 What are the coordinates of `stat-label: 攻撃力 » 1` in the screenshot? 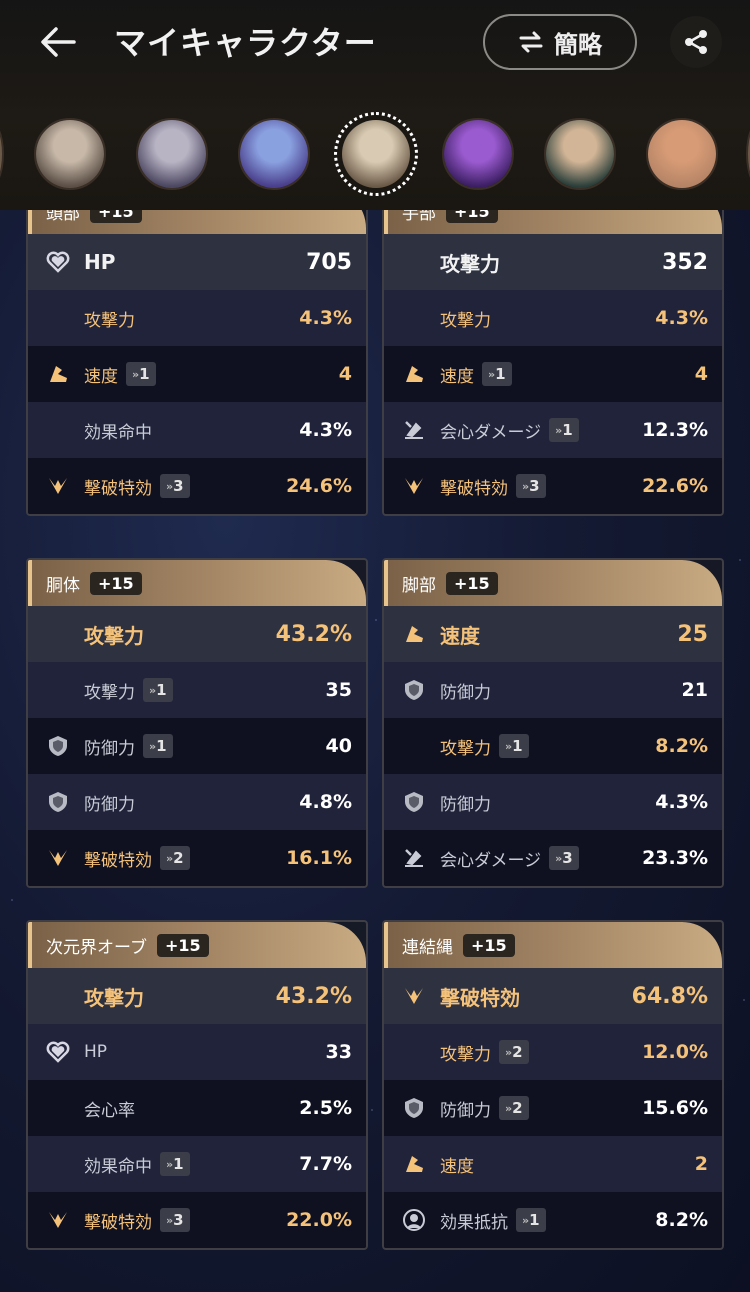 It's located at (484, 746).